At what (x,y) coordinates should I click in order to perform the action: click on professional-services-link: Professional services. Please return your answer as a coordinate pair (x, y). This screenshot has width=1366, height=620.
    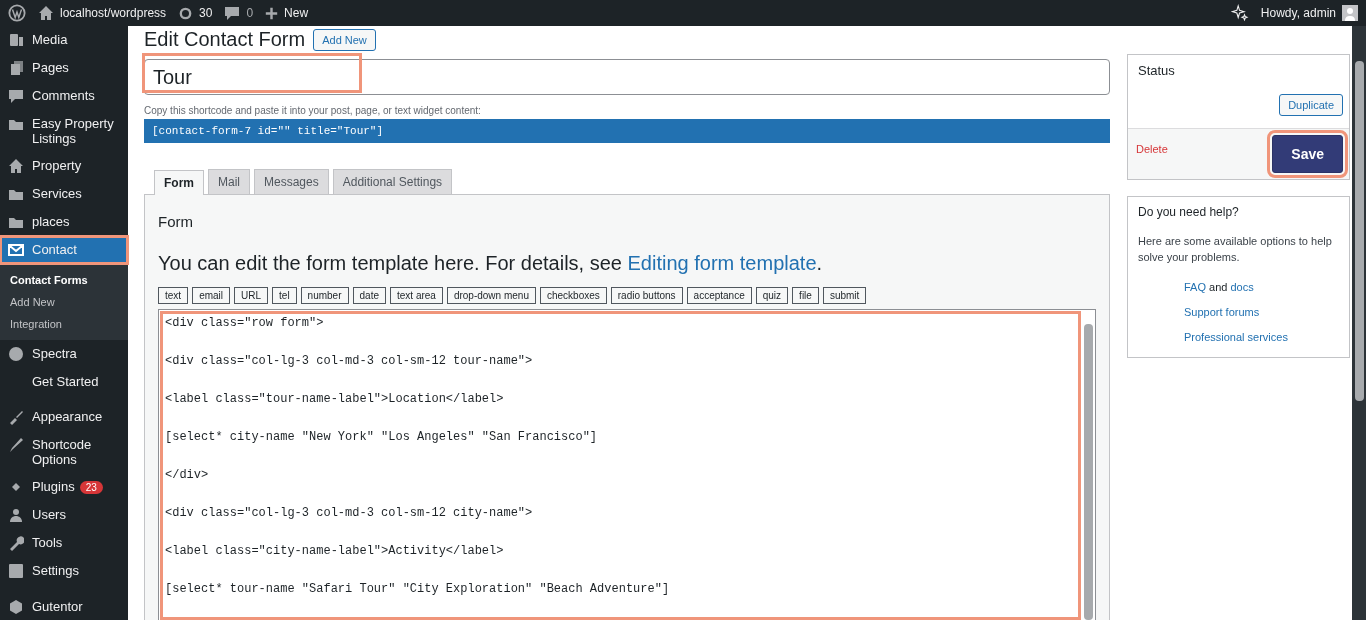
    Looking at the image, I should click on (1261, 337).